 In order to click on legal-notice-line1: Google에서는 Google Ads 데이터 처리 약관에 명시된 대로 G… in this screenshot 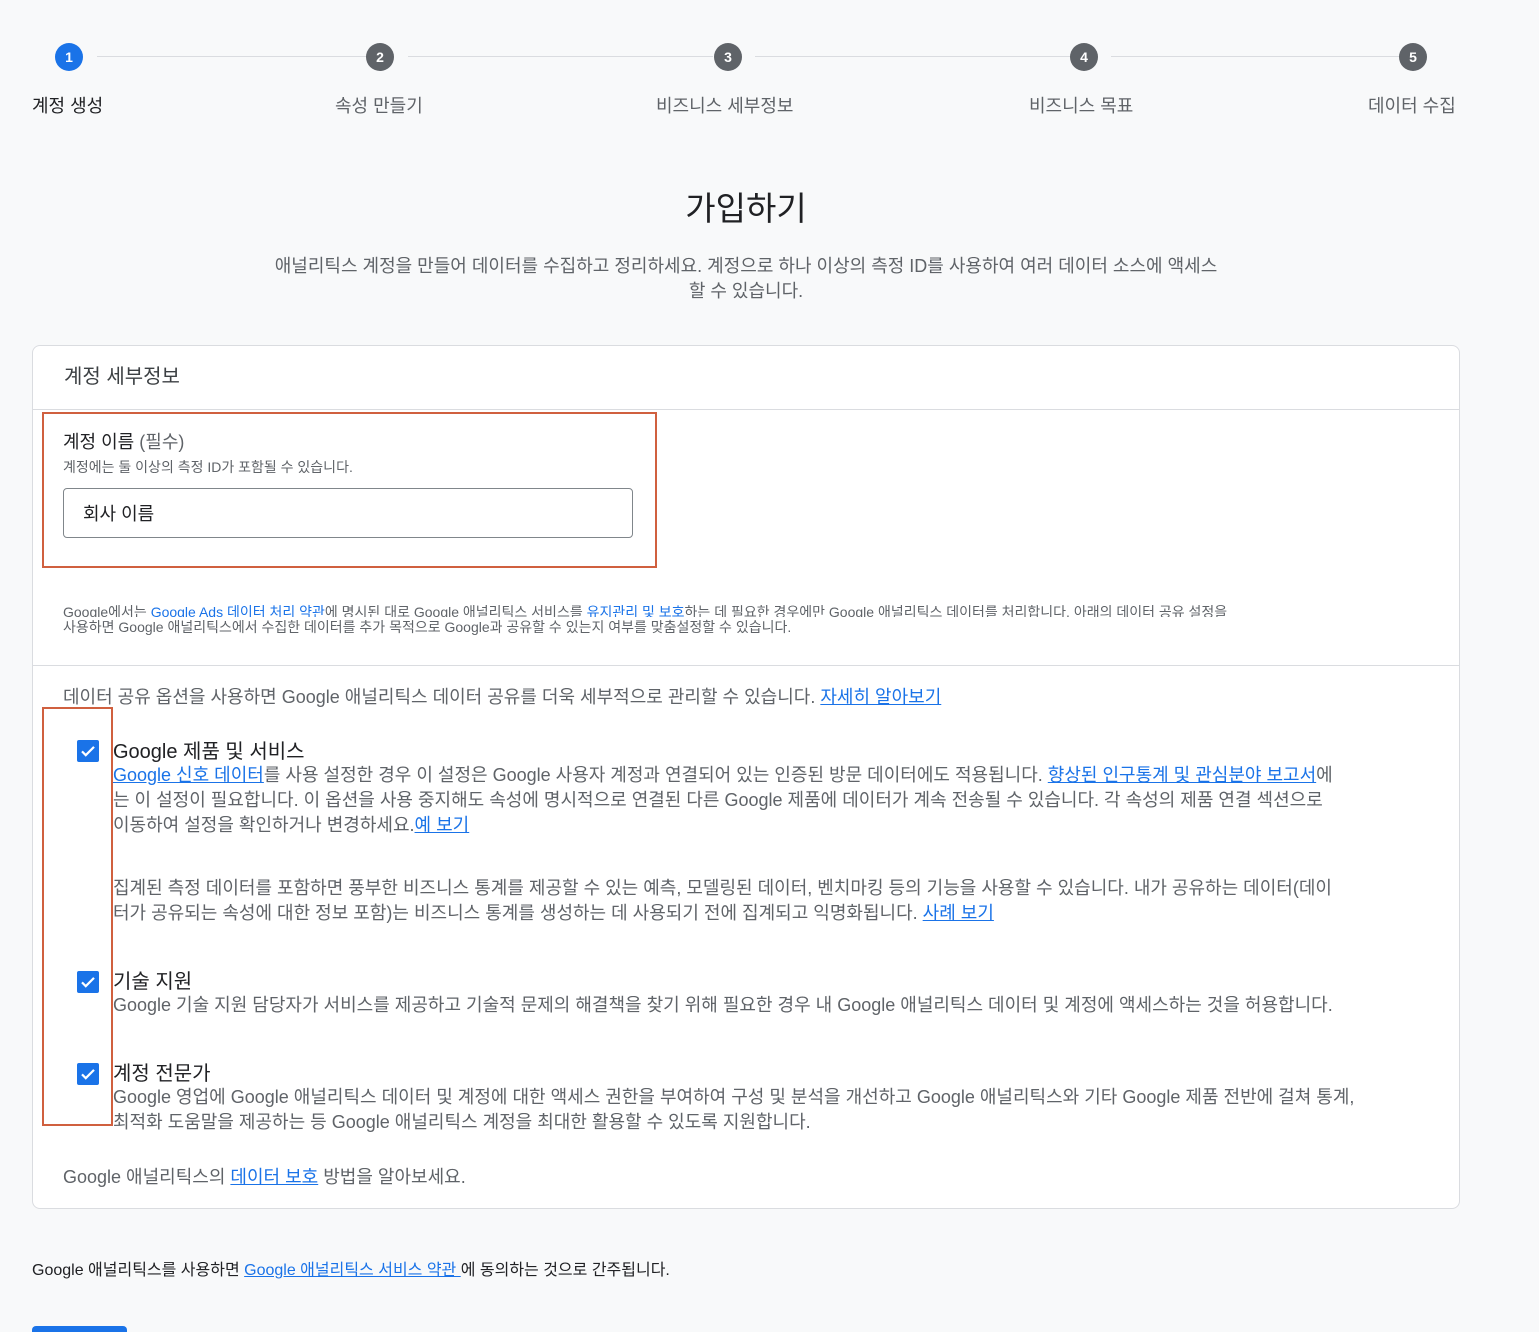, I will do `click(743, 609)`.